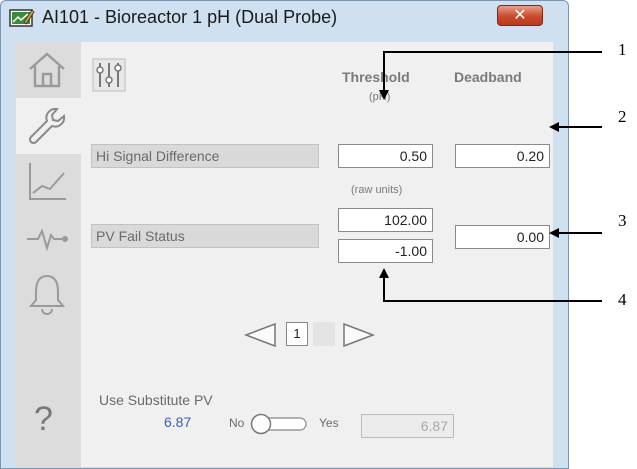  I want to click on callout-4: 4, so click(622, 299).